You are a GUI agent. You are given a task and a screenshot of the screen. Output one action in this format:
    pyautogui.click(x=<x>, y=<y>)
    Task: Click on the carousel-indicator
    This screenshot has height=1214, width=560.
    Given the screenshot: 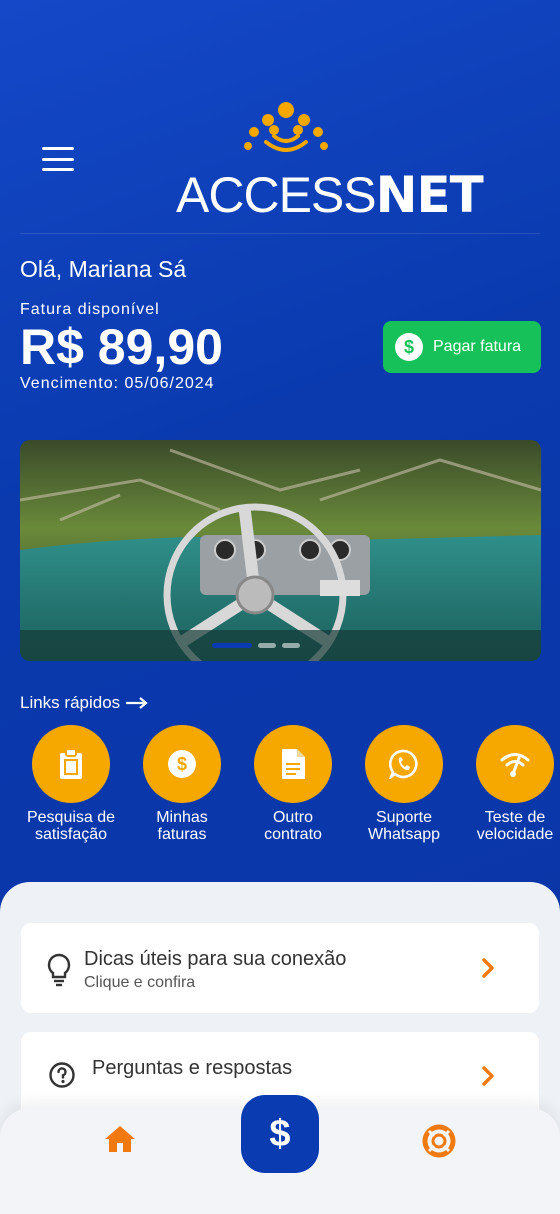 What is the action you would take?
    pyautogui.click(x=256, y=645)
    